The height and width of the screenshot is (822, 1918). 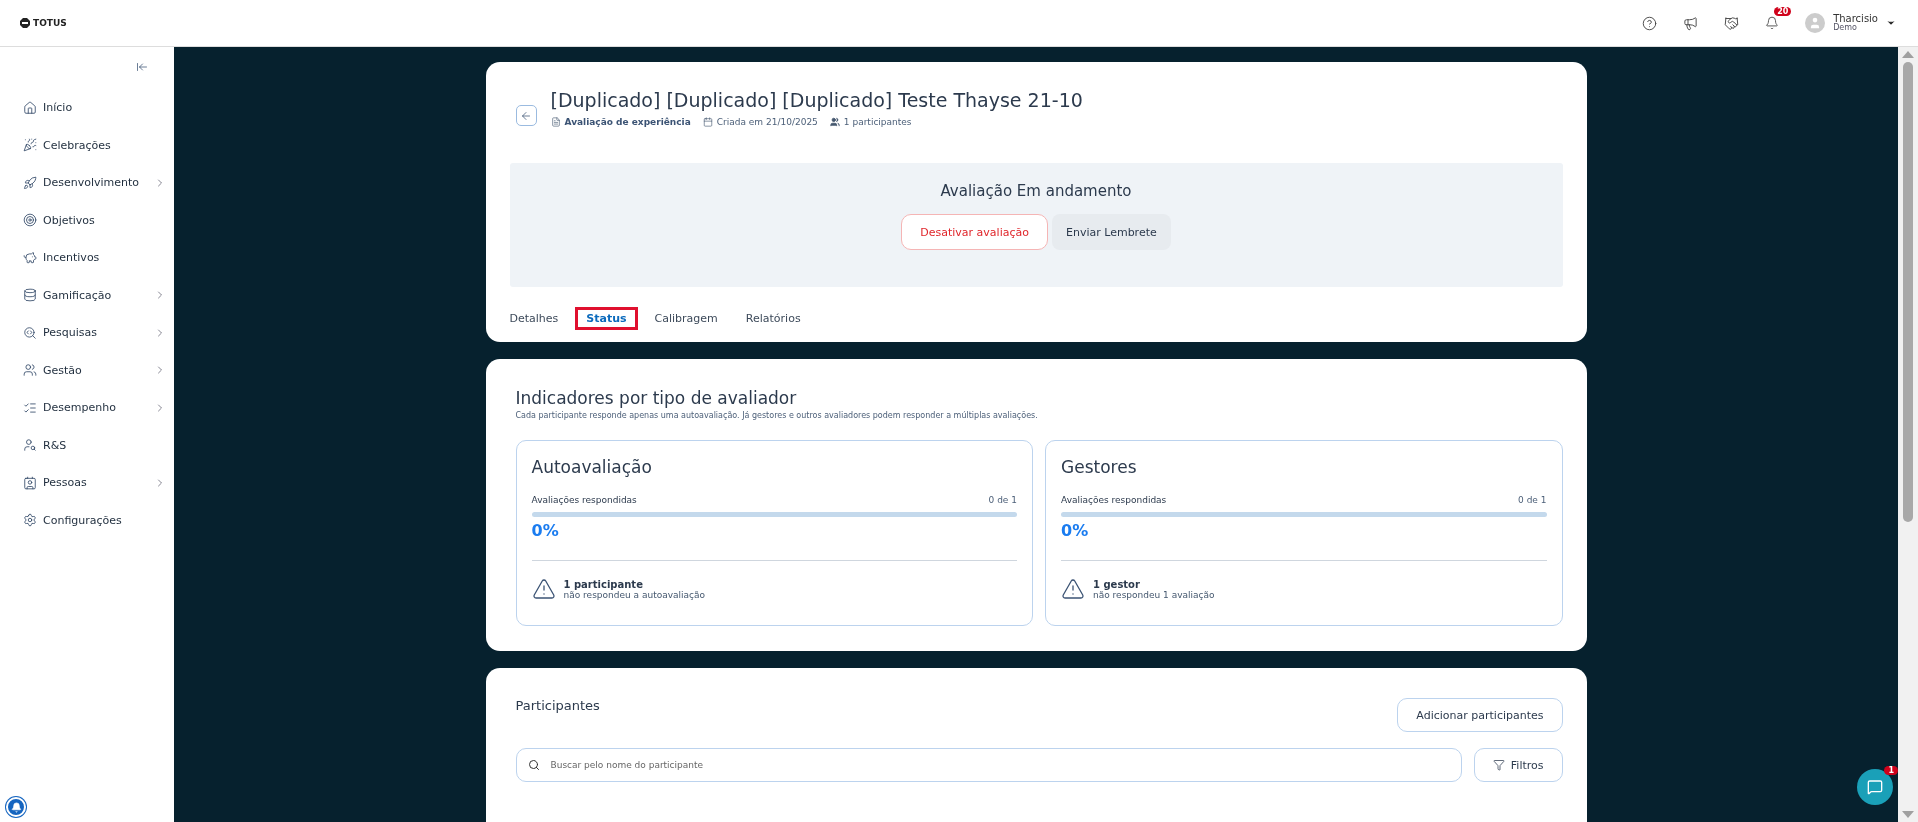 What do you see at coordinates (83, 408) in the screenshot?
I see `sidebar-item: Desempenho` at bounding box center [83, 408].